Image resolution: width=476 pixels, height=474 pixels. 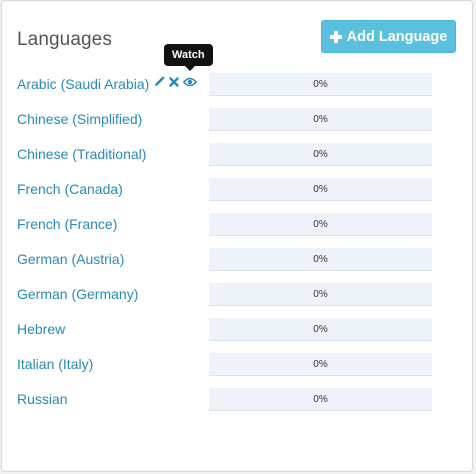 I want to click on language-row: Arabic (Saudi Arabia) 0%, so click(x=237, y=85).